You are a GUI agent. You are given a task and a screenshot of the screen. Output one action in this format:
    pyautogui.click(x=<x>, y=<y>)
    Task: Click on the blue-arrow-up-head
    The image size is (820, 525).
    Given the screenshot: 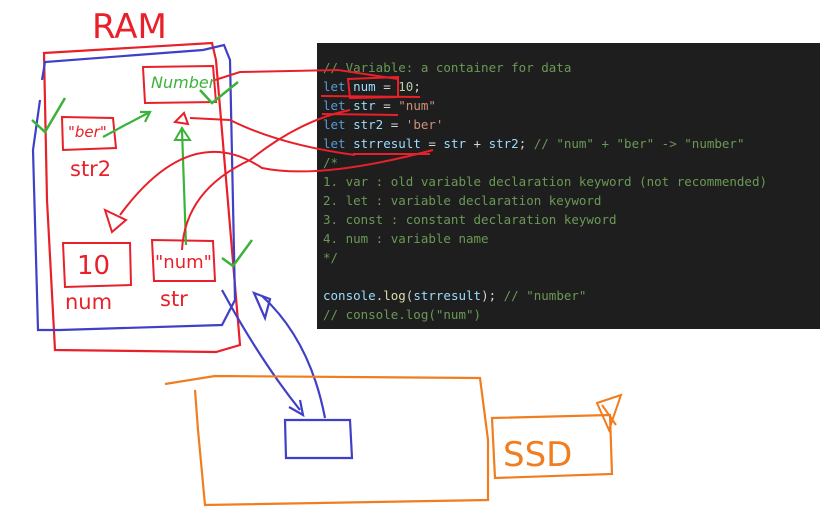 What is the action you would take?
    pyautogui.click(x=261, y=306)
    